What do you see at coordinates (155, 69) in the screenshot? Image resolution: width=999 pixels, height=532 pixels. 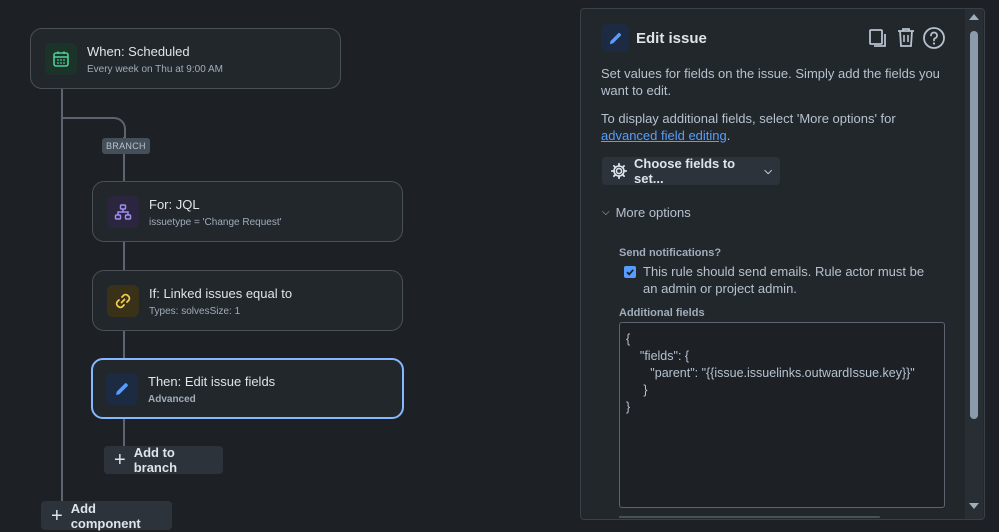 I see `trigger-subtitle: Every week on Thu at 9:00 AM` at bounding box center [155, 69].